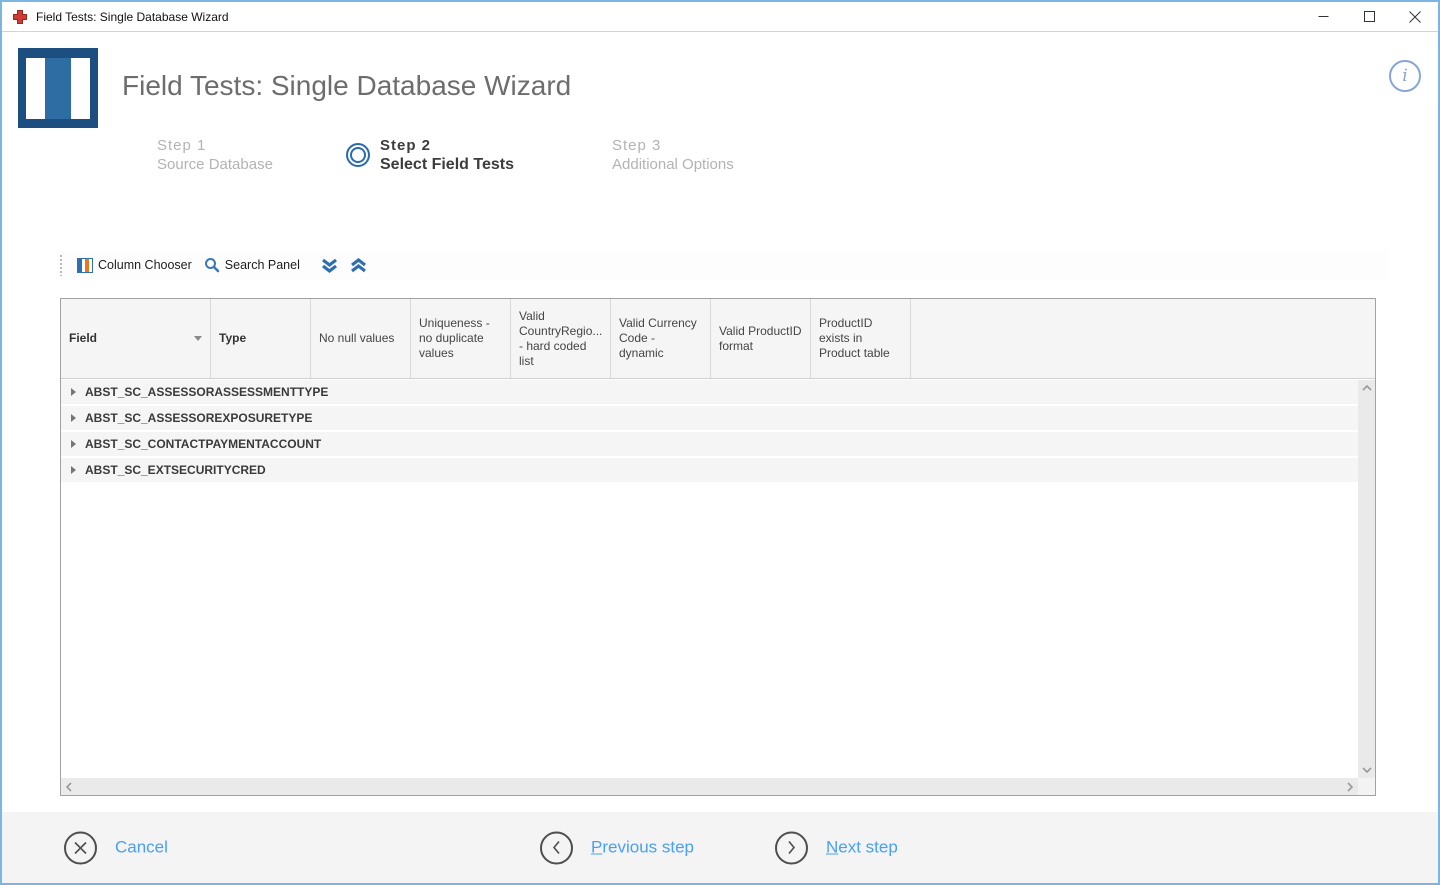 Image resolution: width=1440 pixels, height=885 pixels. What do you see at coordinates (447, 164) in the screenshot?
I see `step-label: Select Field Tests` at bounding box center [447, 164].